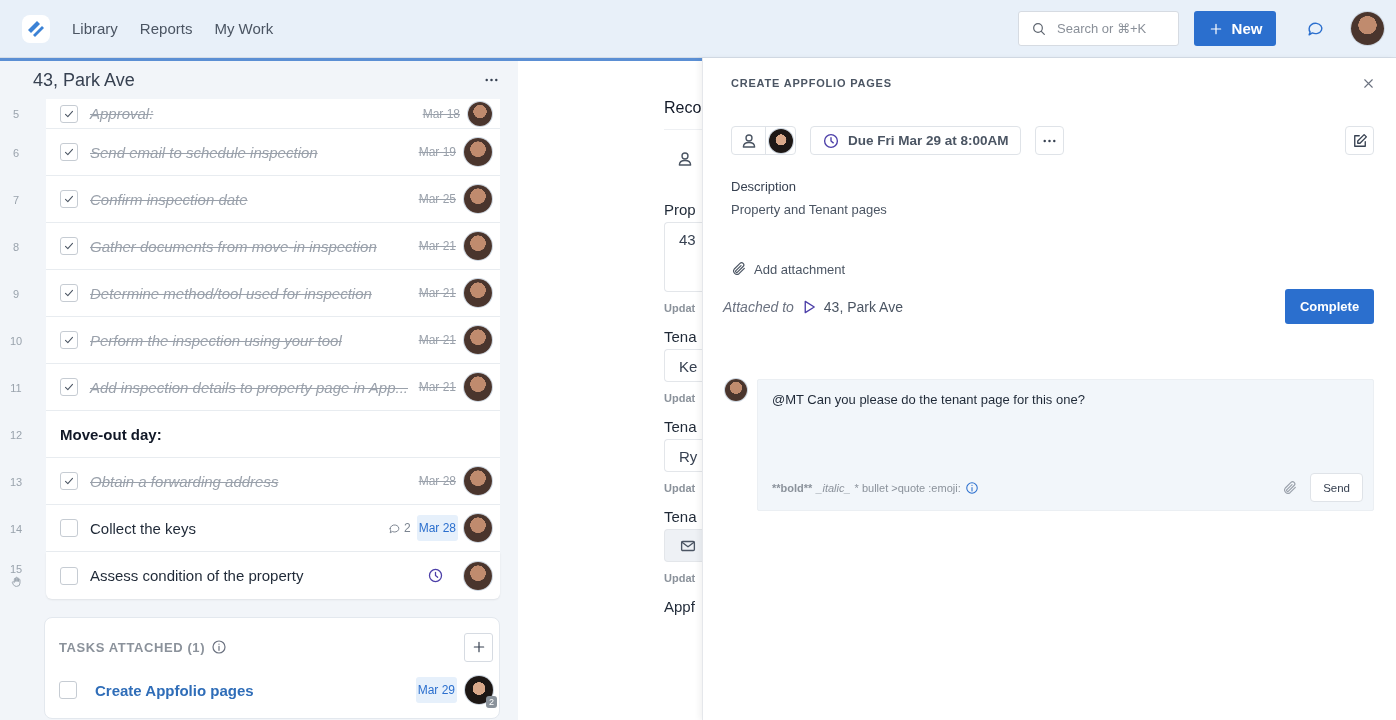 The image size is (1396, 720). What do you see at coordinates (683, 108) in the screenshot?
I see `section-heading: Reco` at bounding box center [683, 108].